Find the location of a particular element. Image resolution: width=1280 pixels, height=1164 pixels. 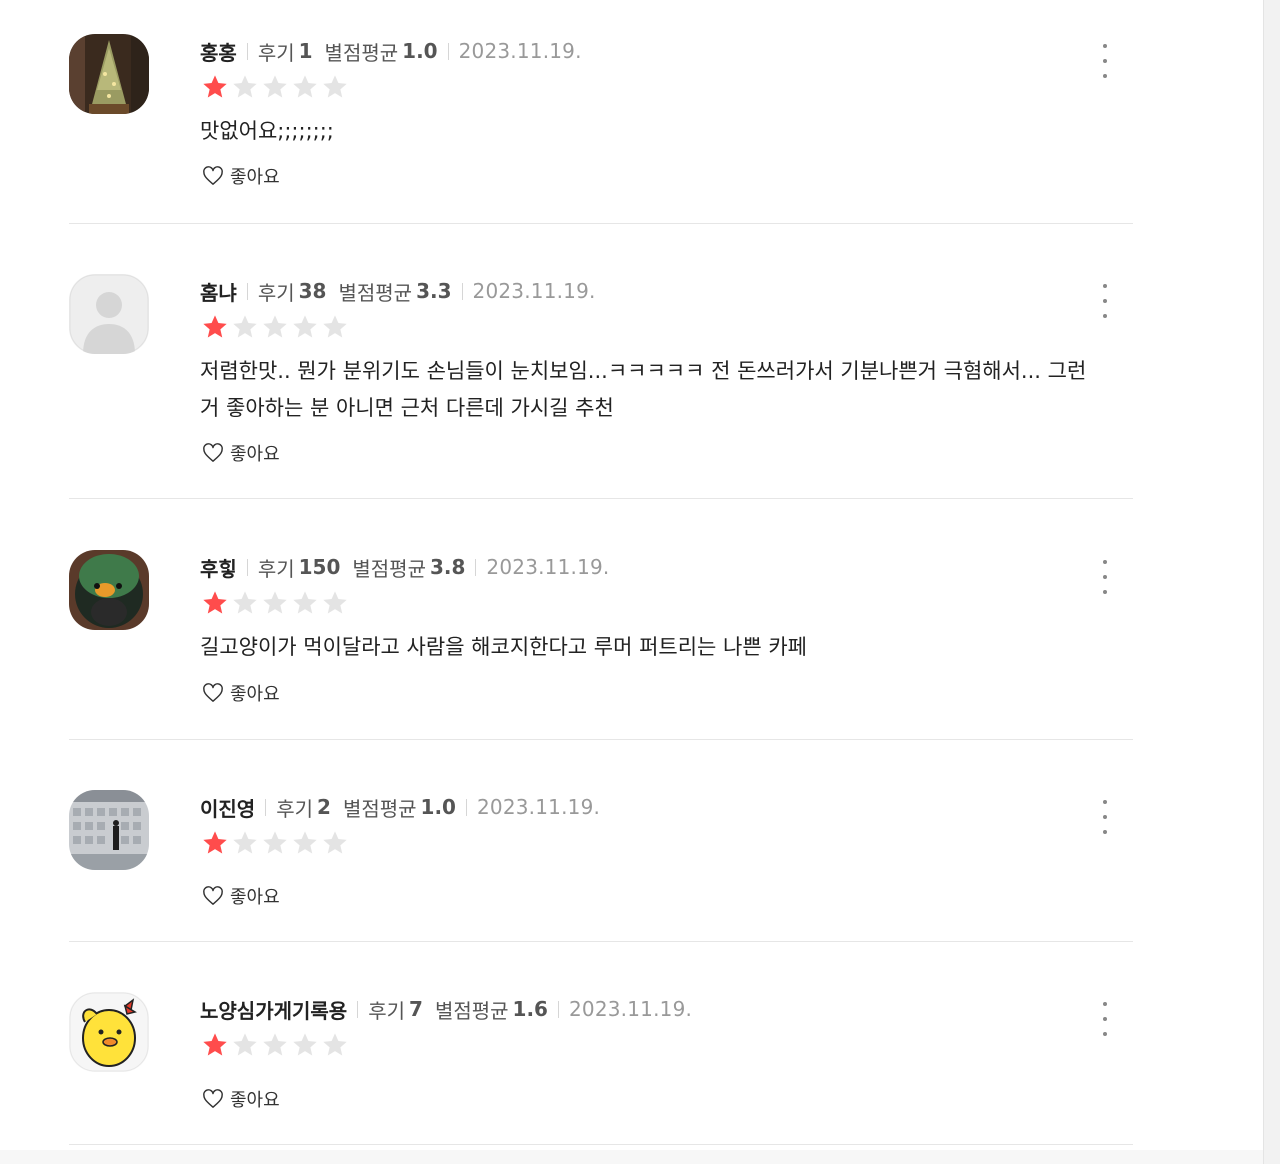

green-bird-photo-icon is located at coordinates (109, 590).